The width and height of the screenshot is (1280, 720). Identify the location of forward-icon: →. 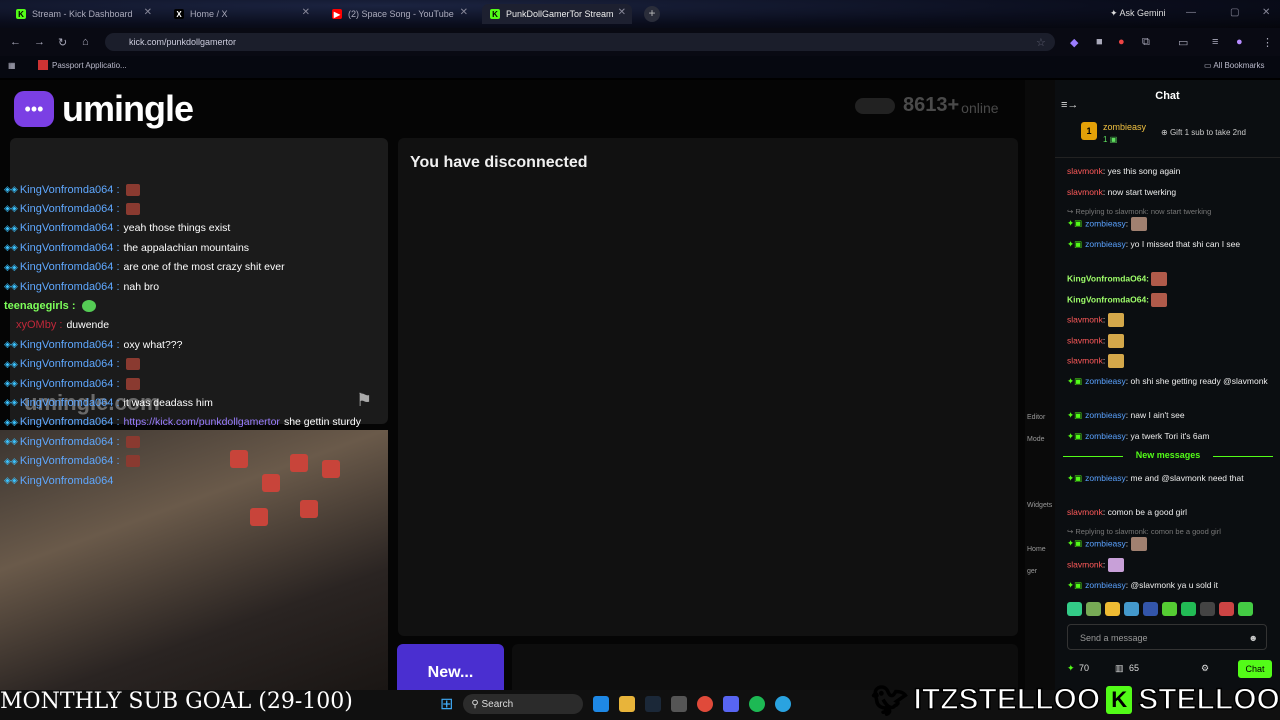
(39, 42).